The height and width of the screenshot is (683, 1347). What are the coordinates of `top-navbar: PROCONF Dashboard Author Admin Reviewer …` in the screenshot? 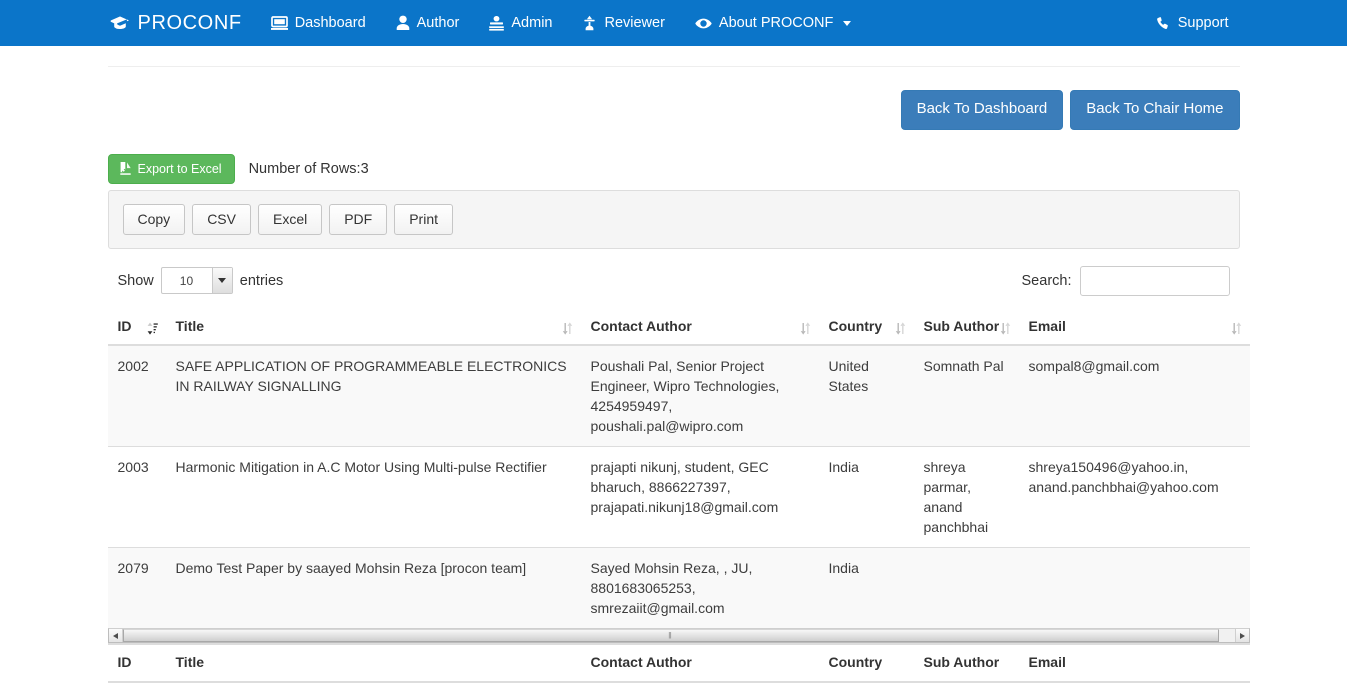 It's located at (673, 23).